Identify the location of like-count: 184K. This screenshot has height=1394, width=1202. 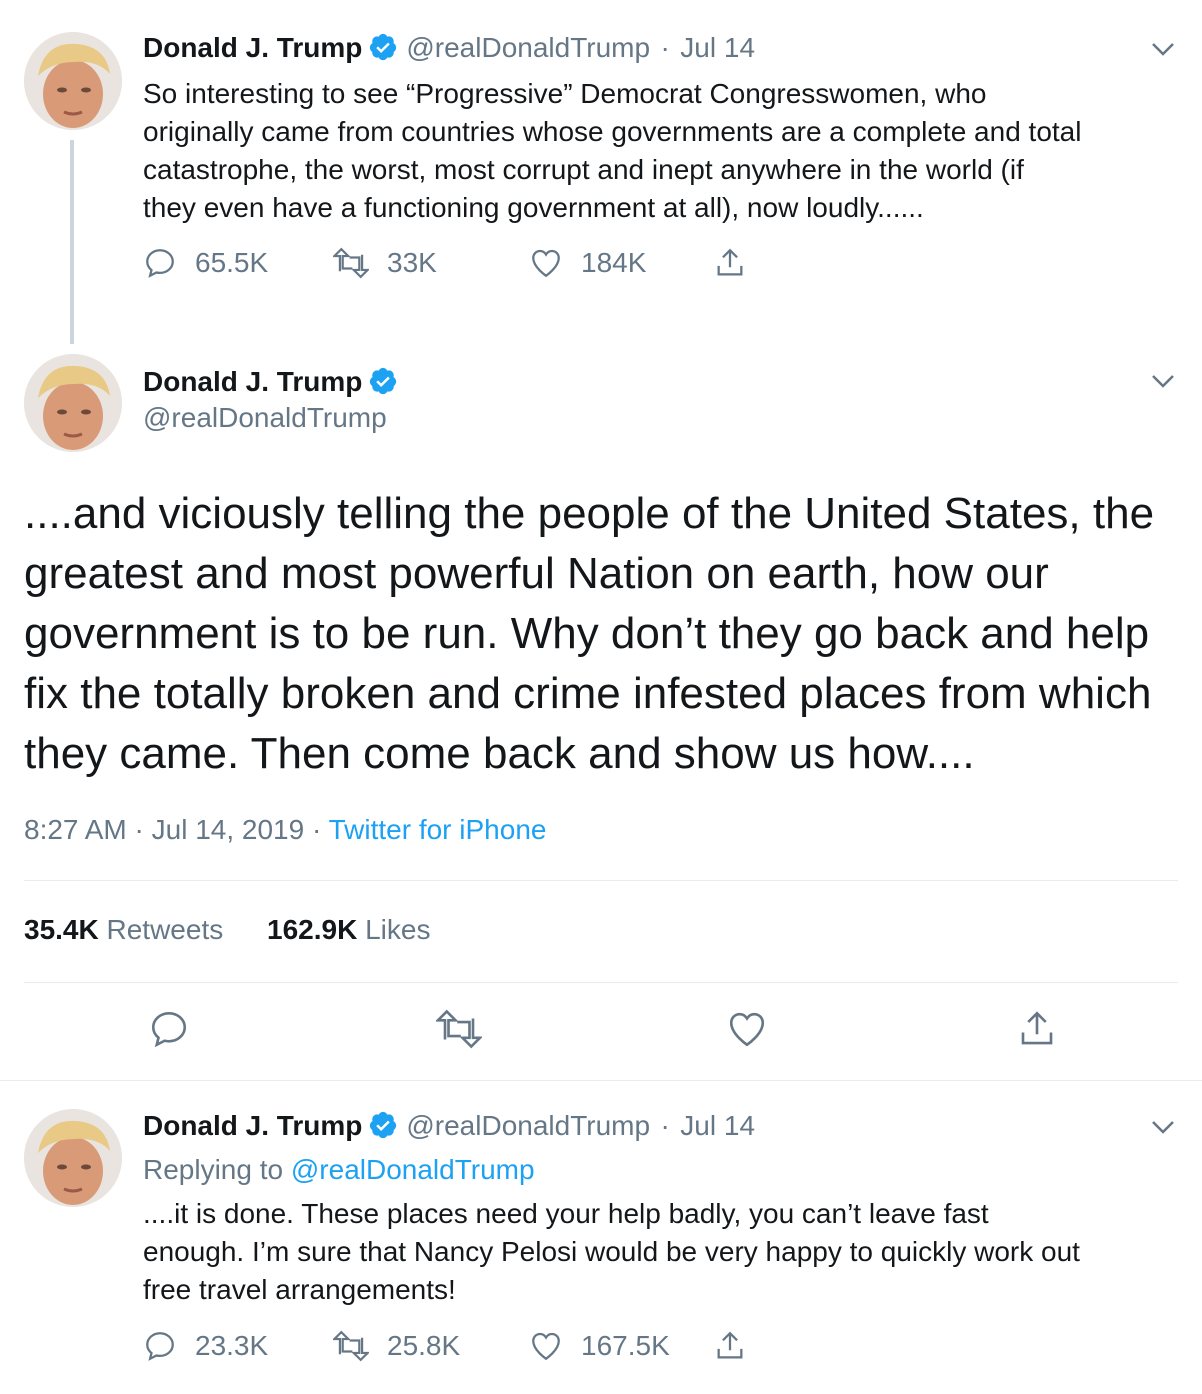
(614, 262).